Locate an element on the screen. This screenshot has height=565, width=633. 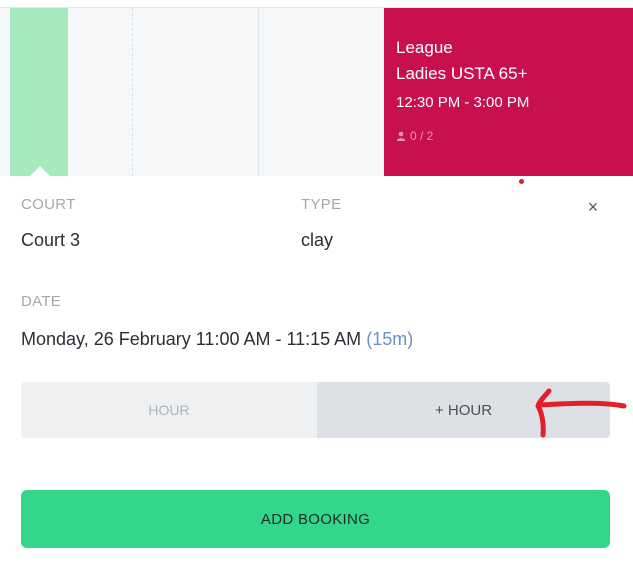
event-time: 12:30 PM - 3:00 PM is located at coordinates (463, 102).